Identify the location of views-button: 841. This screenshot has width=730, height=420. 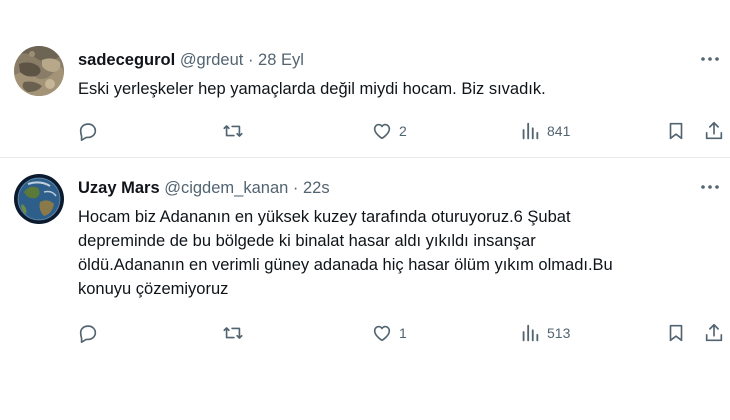
(544, 131).